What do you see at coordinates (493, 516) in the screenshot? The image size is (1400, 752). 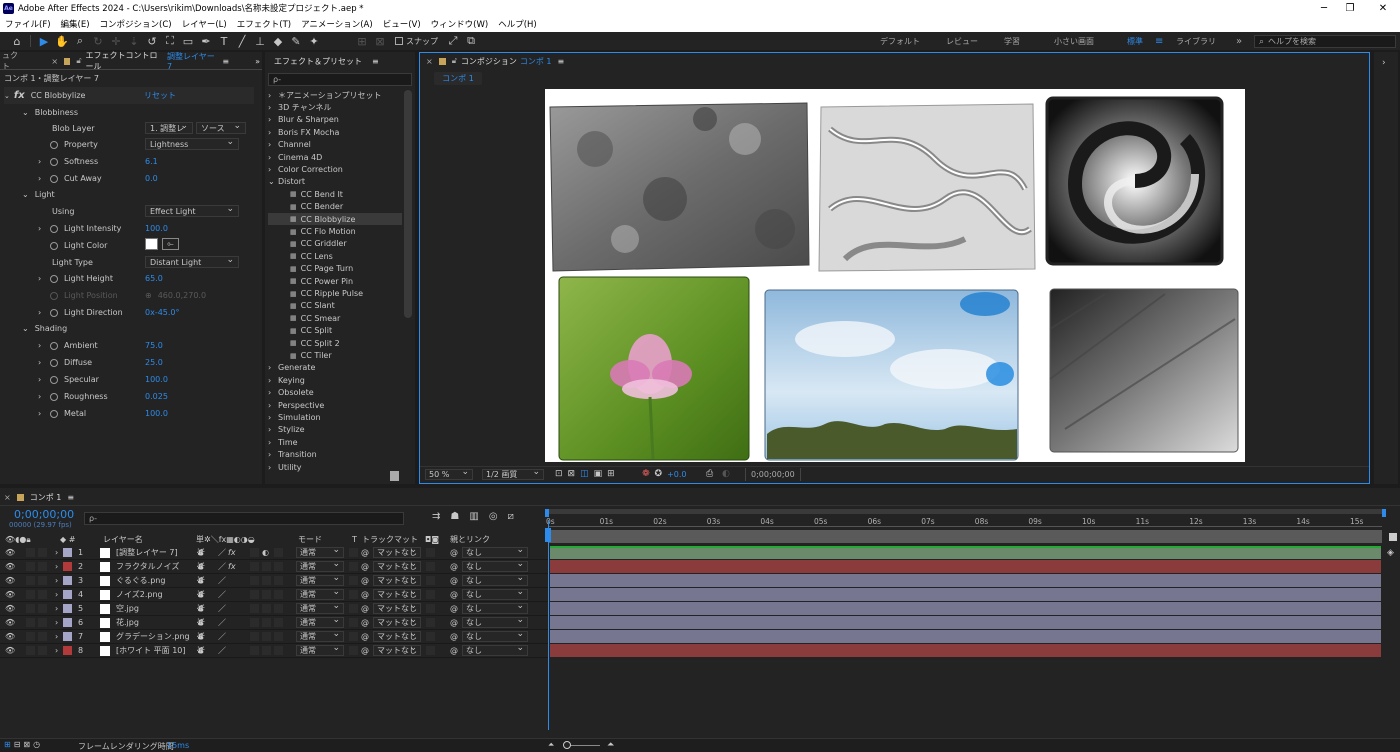 I see `motion-blur-icon: ◎` at bounding box center [493, 516].